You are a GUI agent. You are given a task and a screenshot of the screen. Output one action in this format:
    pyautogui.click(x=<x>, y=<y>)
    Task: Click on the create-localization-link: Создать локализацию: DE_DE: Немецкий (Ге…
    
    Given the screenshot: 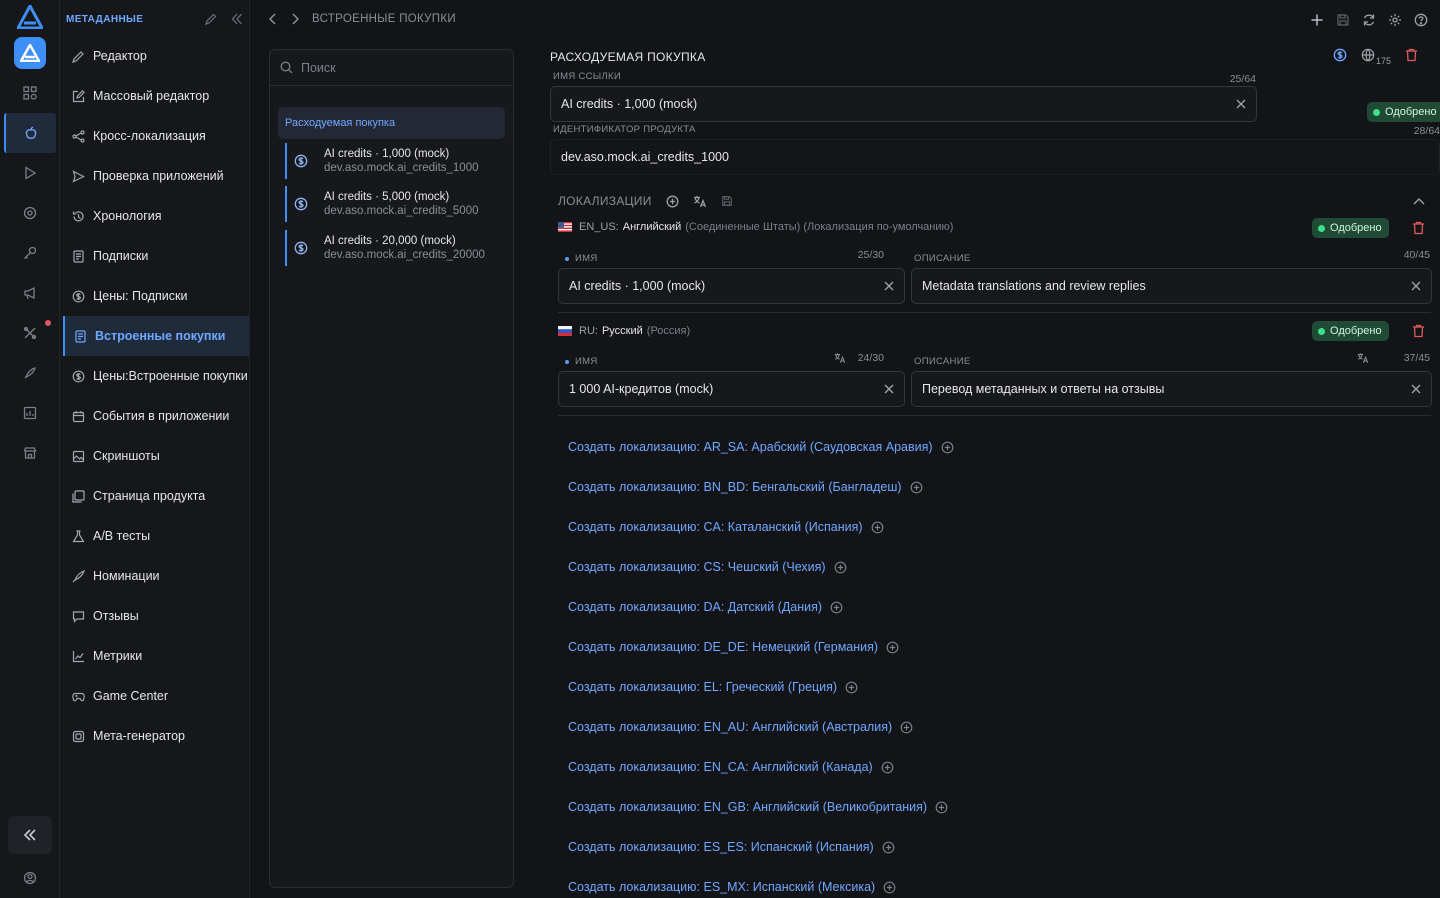 What is the action you would take?
    pyautogui.click(x=733, y=647)
    